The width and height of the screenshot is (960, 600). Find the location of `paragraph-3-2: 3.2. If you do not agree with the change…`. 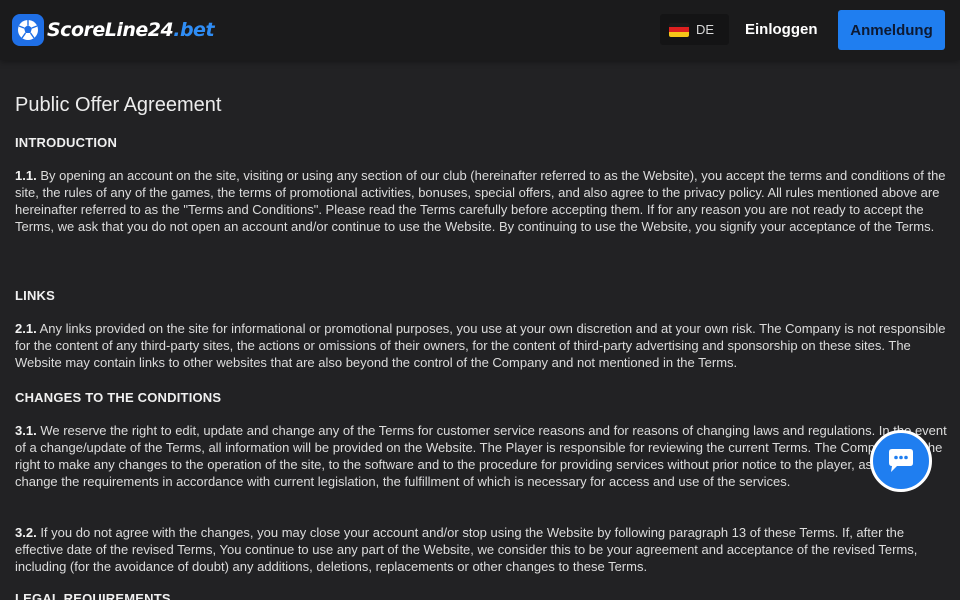

paragraph-3-2: 3.2. If you do not agree with the change… is located at coordinates (482, 549).